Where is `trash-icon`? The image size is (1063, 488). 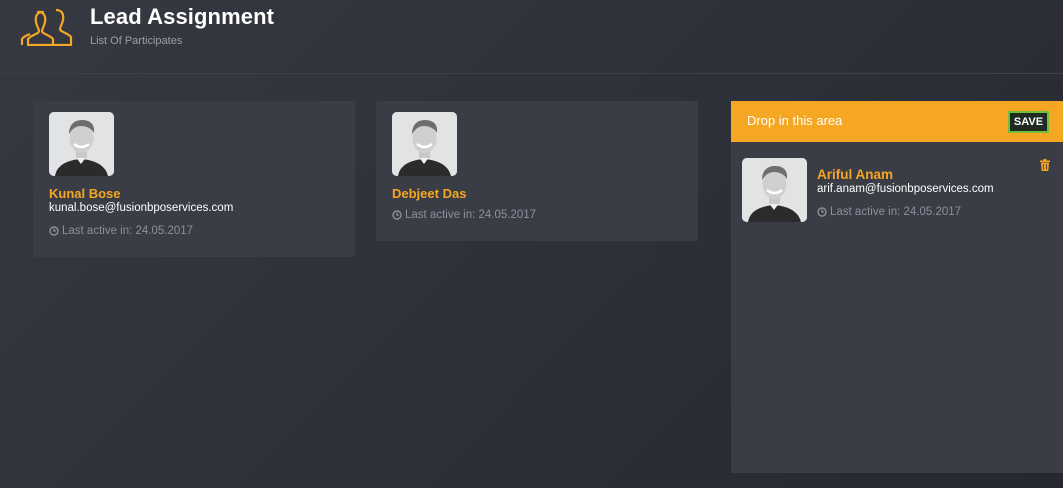
trash-icon is located at coordinates (1045, 165).